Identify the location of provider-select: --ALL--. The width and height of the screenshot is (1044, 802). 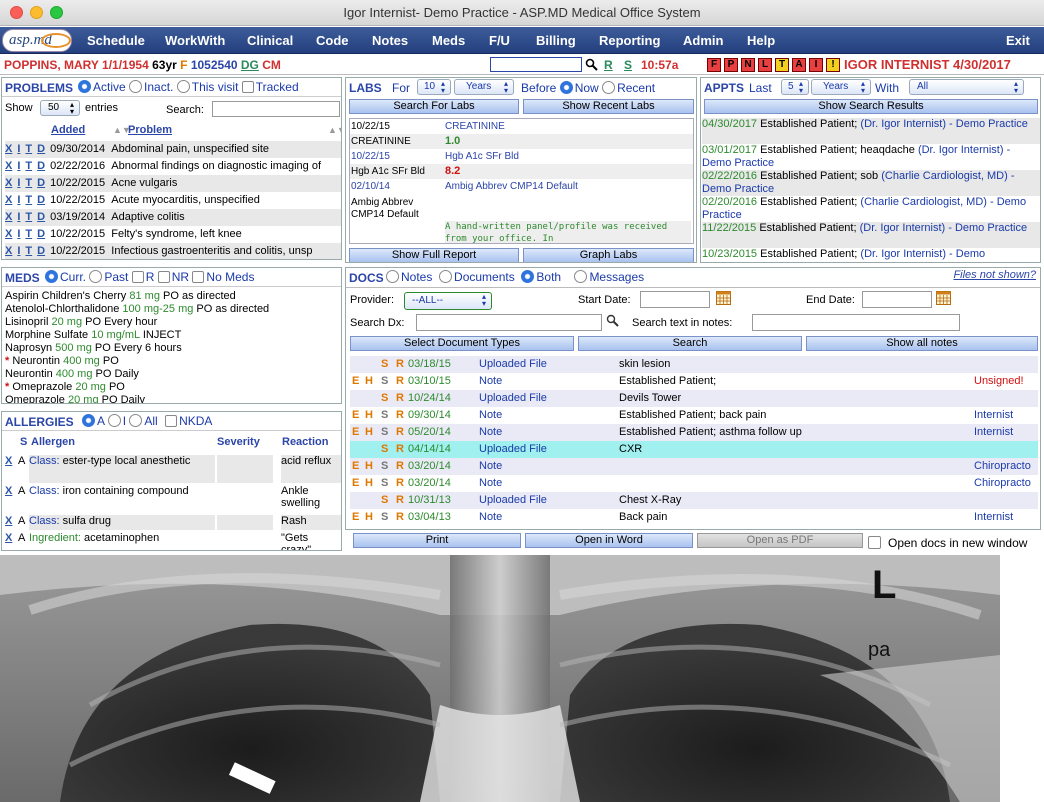
(448, 301).